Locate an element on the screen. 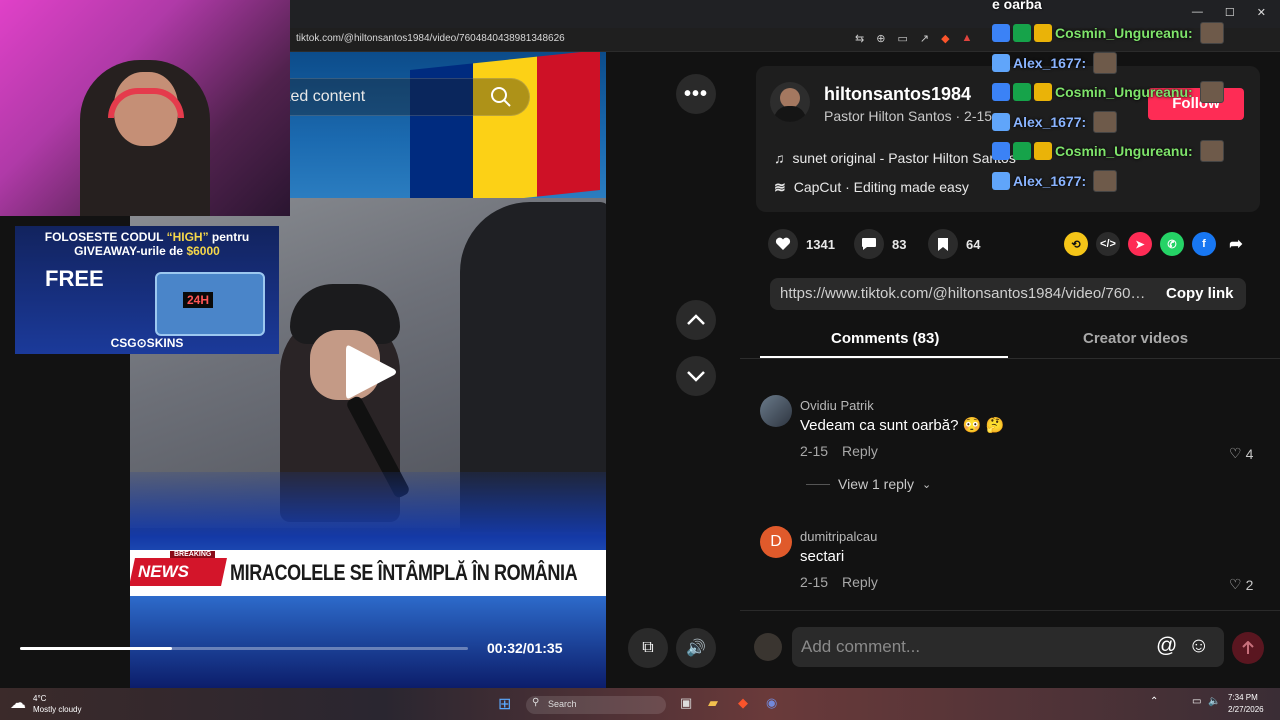  author-username: hiltonsantos1984 is located at coordinates (897, 94).